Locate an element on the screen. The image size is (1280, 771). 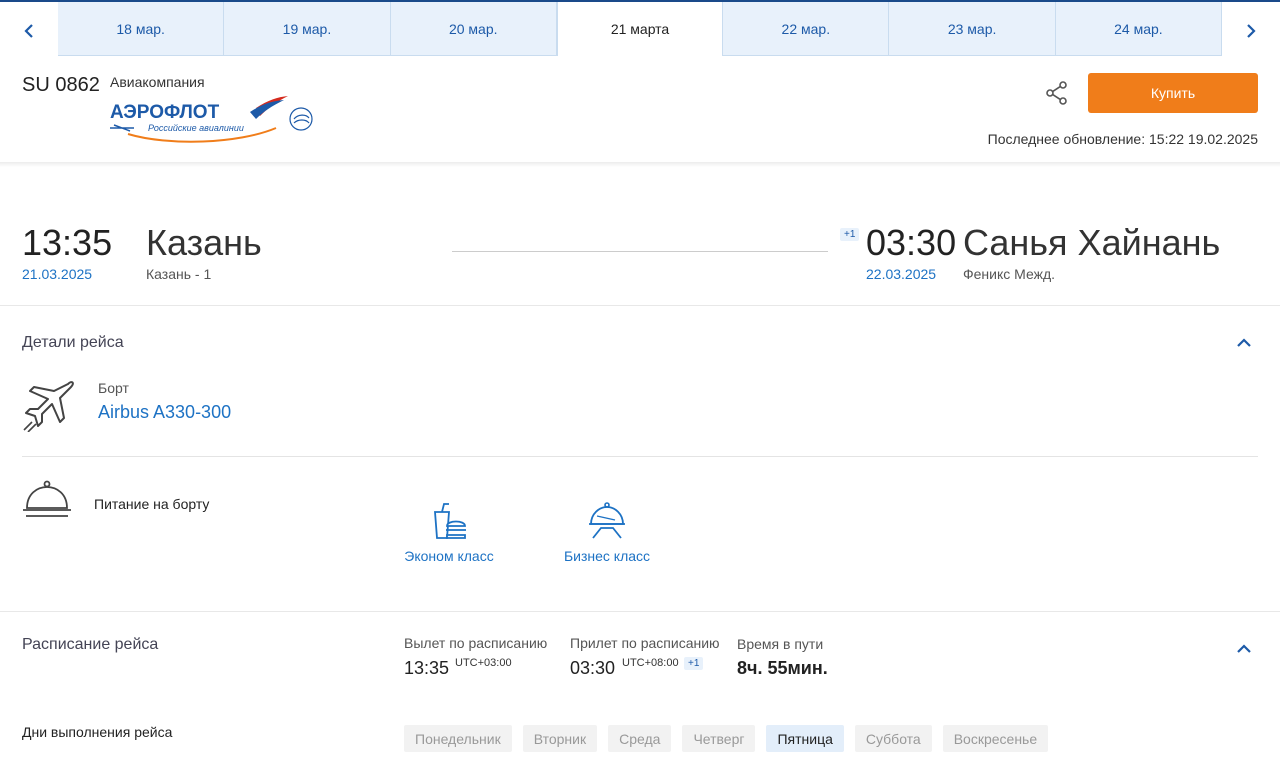
arrival-utc: UTC+08:00 is located at coordinates (650, 663).